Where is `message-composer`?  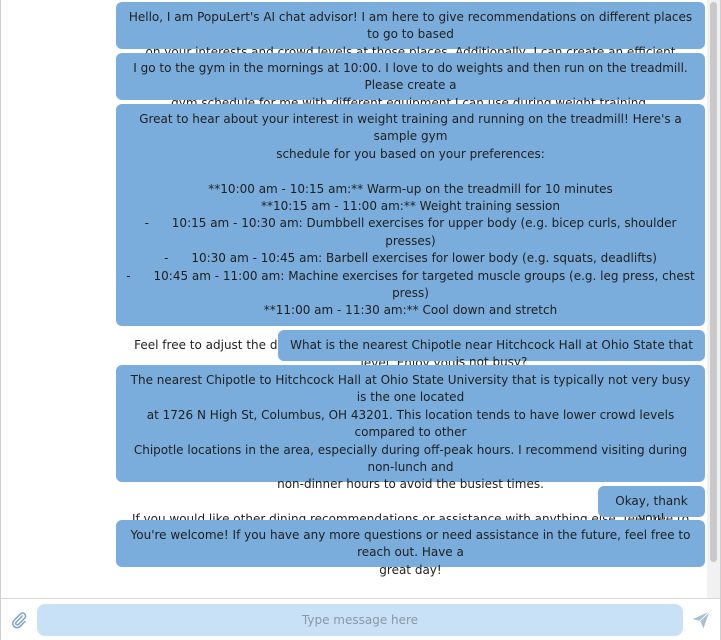
message-composer is located at coordinates (360, 619).